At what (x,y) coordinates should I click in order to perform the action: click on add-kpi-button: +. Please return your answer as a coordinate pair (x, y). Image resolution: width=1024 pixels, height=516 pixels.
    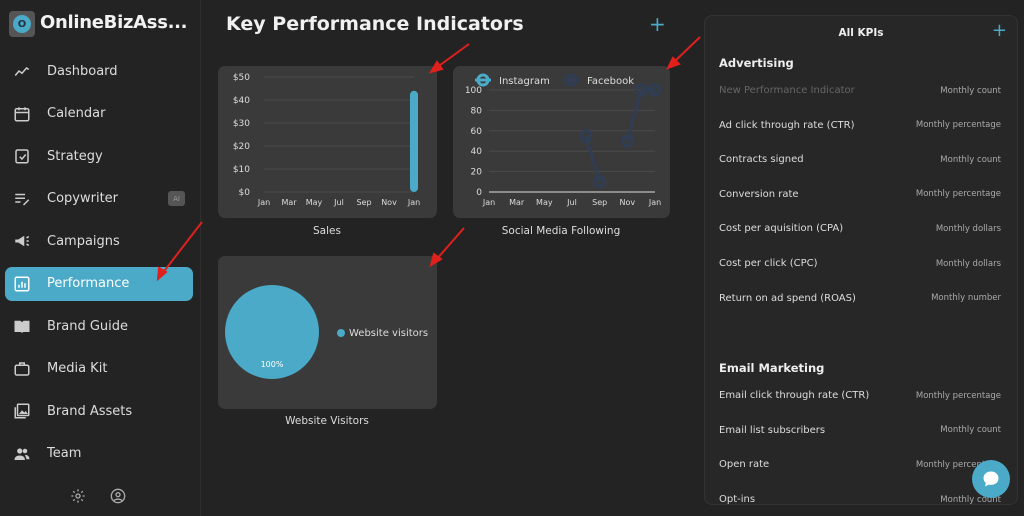
    Looking at the image, I should click on (657, 24).